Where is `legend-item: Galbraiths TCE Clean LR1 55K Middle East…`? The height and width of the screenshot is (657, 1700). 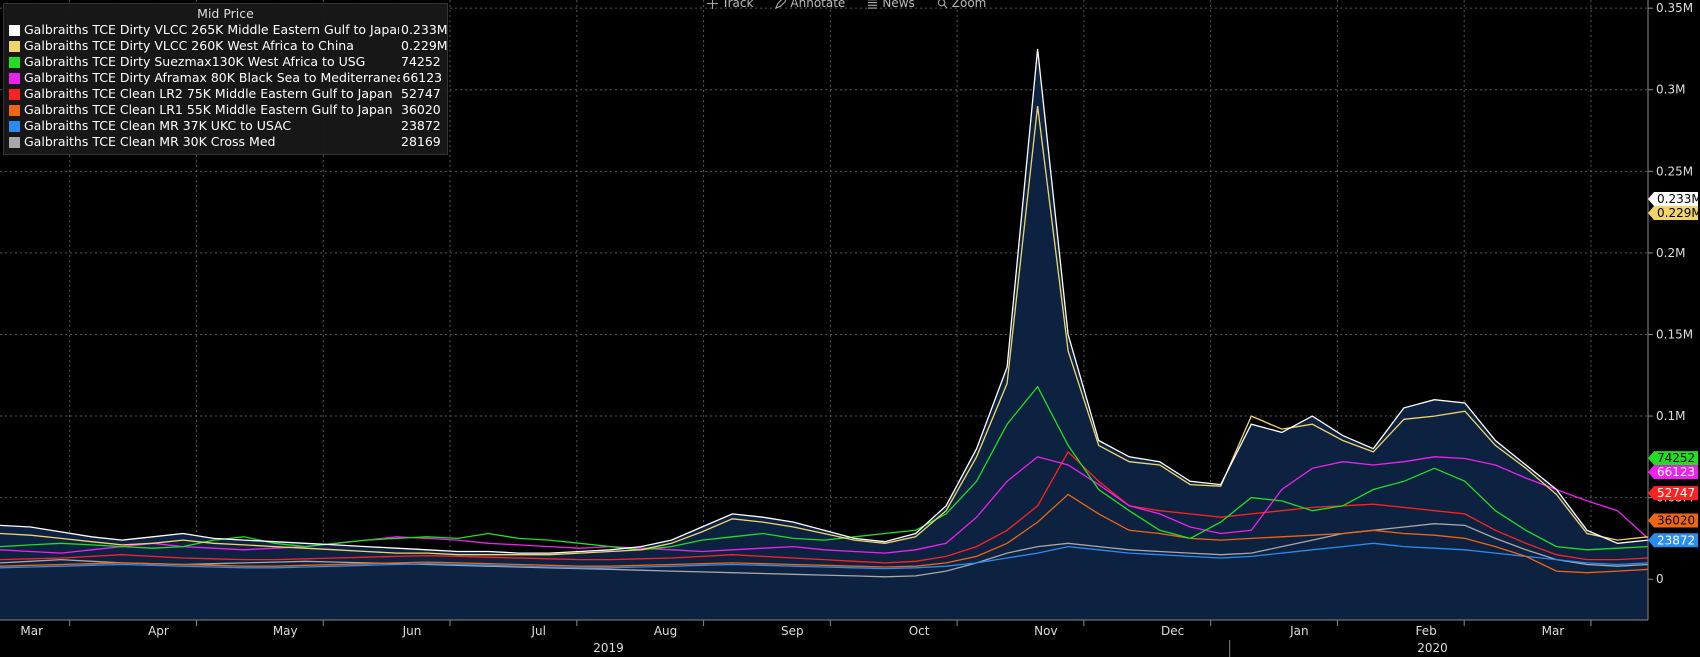
legend-item: Galbraiths TCE Clean LR1 55K Middle East… is located at coordinates (225, 110).